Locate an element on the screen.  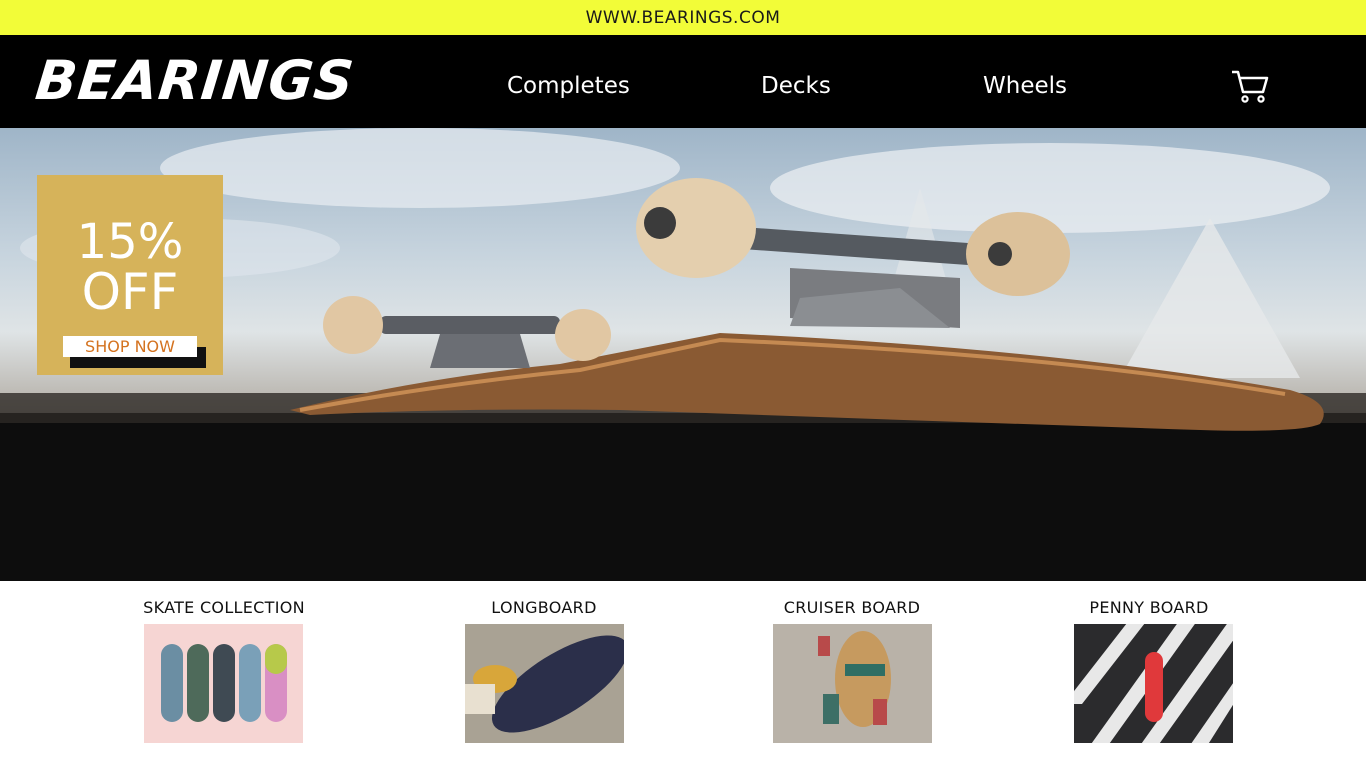
promo-card: 15% OFF SHOP NOW is located at coordinates (130, 275).